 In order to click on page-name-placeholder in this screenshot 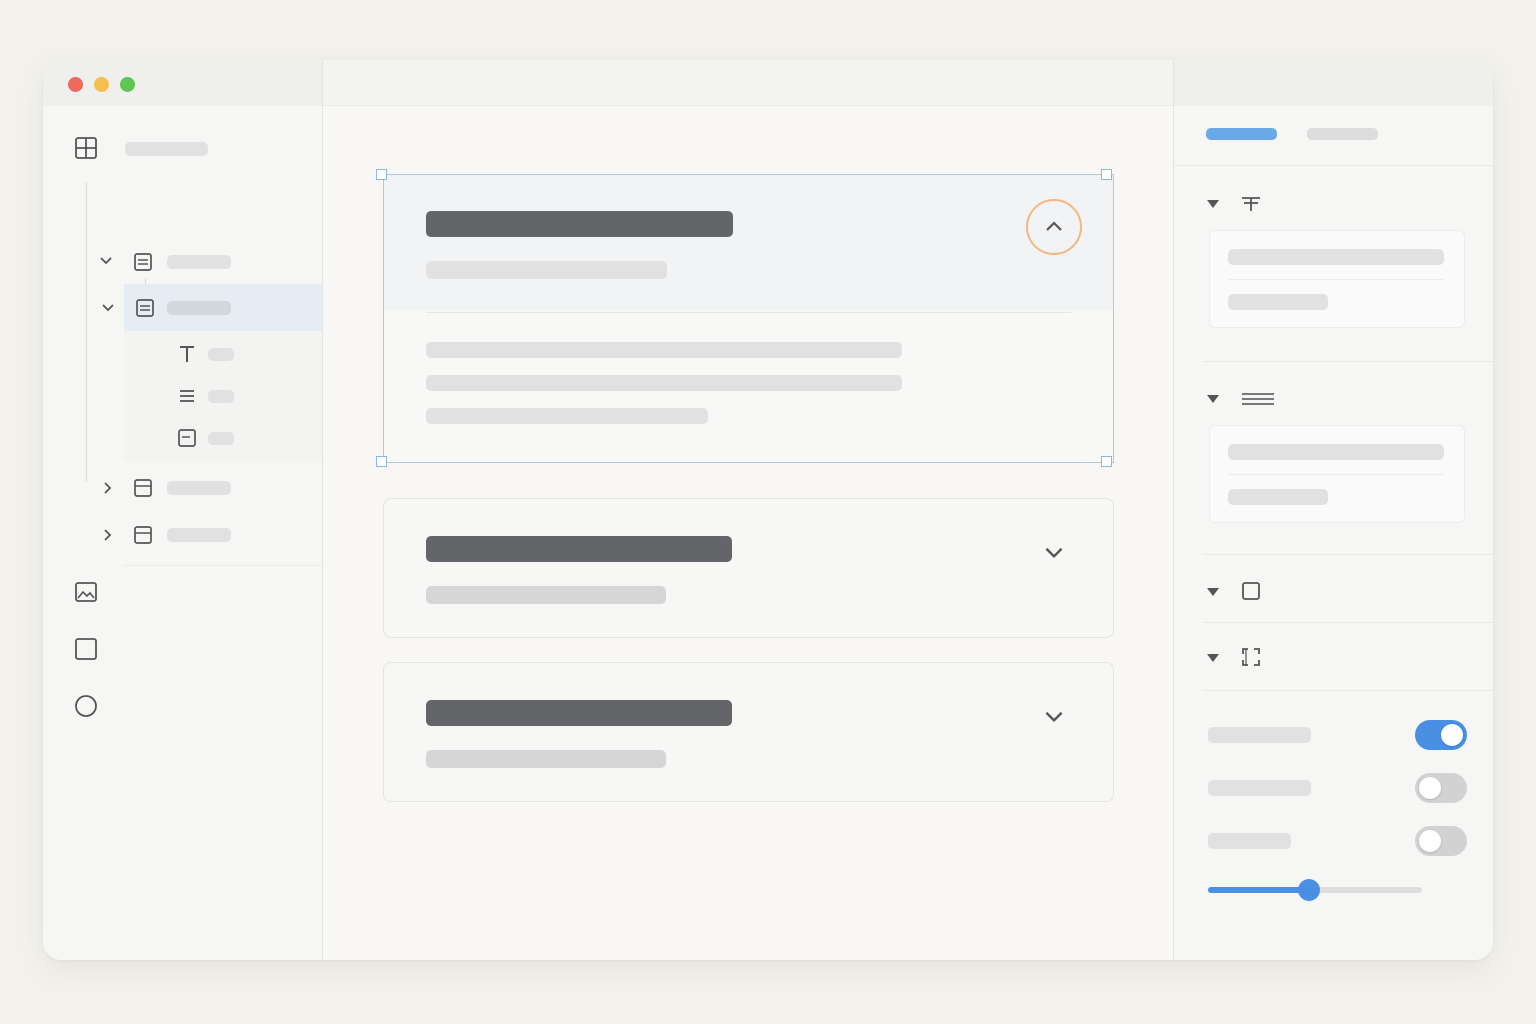, I will do `click(166, 149)`.